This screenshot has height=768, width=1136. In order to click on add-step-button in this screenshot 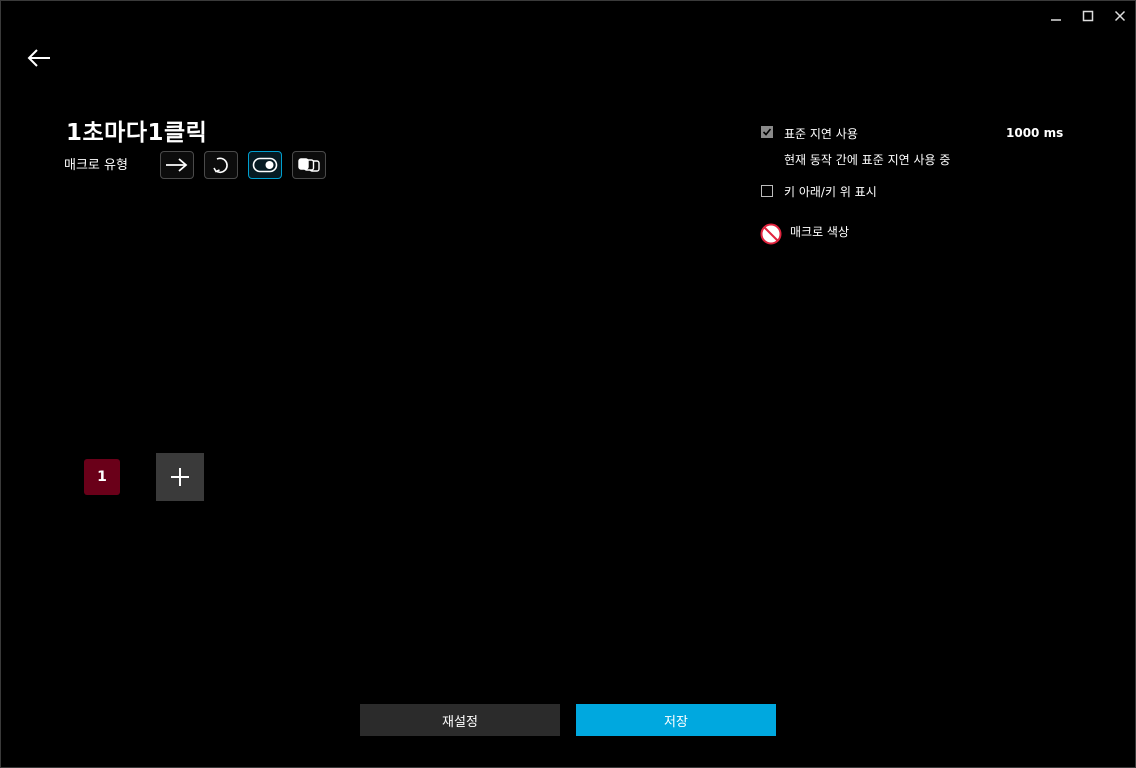, I will do `click(180, 477)`.